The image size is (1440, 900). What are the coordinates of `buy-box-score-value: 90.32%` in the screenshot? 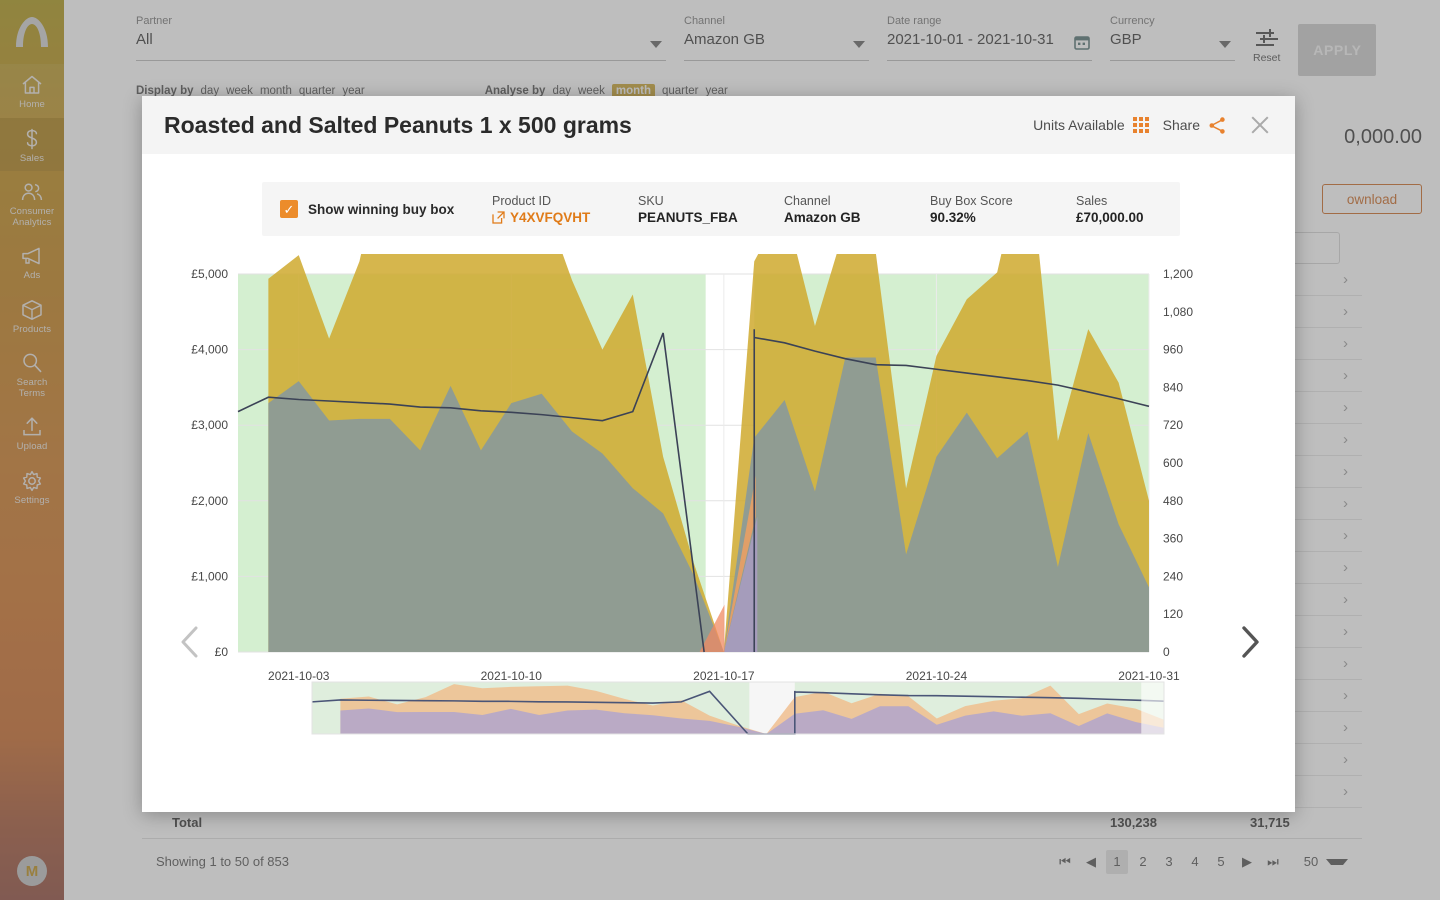 It's located at (953, 217).